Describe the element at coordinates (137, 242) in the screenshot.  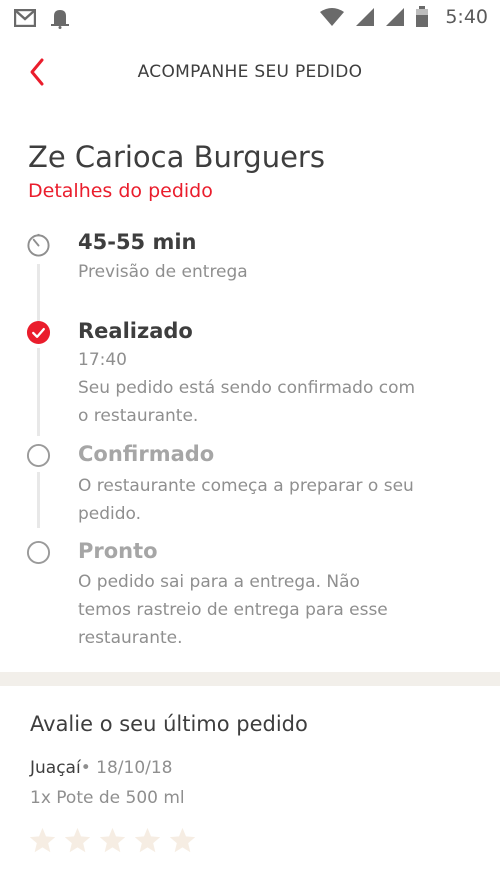
I see `delivery-estimate: 45-55 min` at that location.